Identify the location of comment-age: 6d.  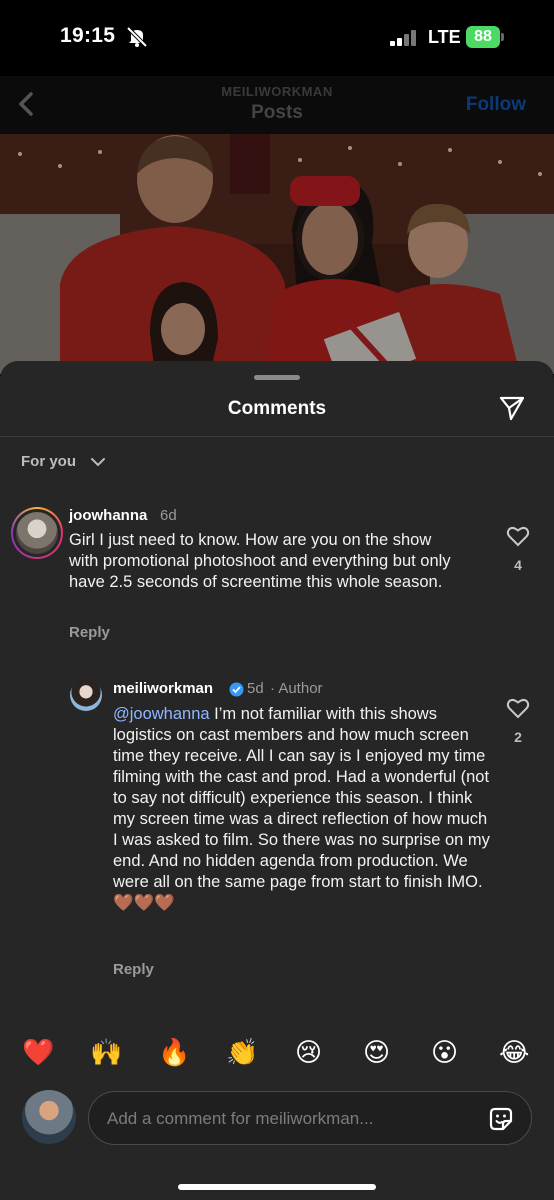
(168, 515).